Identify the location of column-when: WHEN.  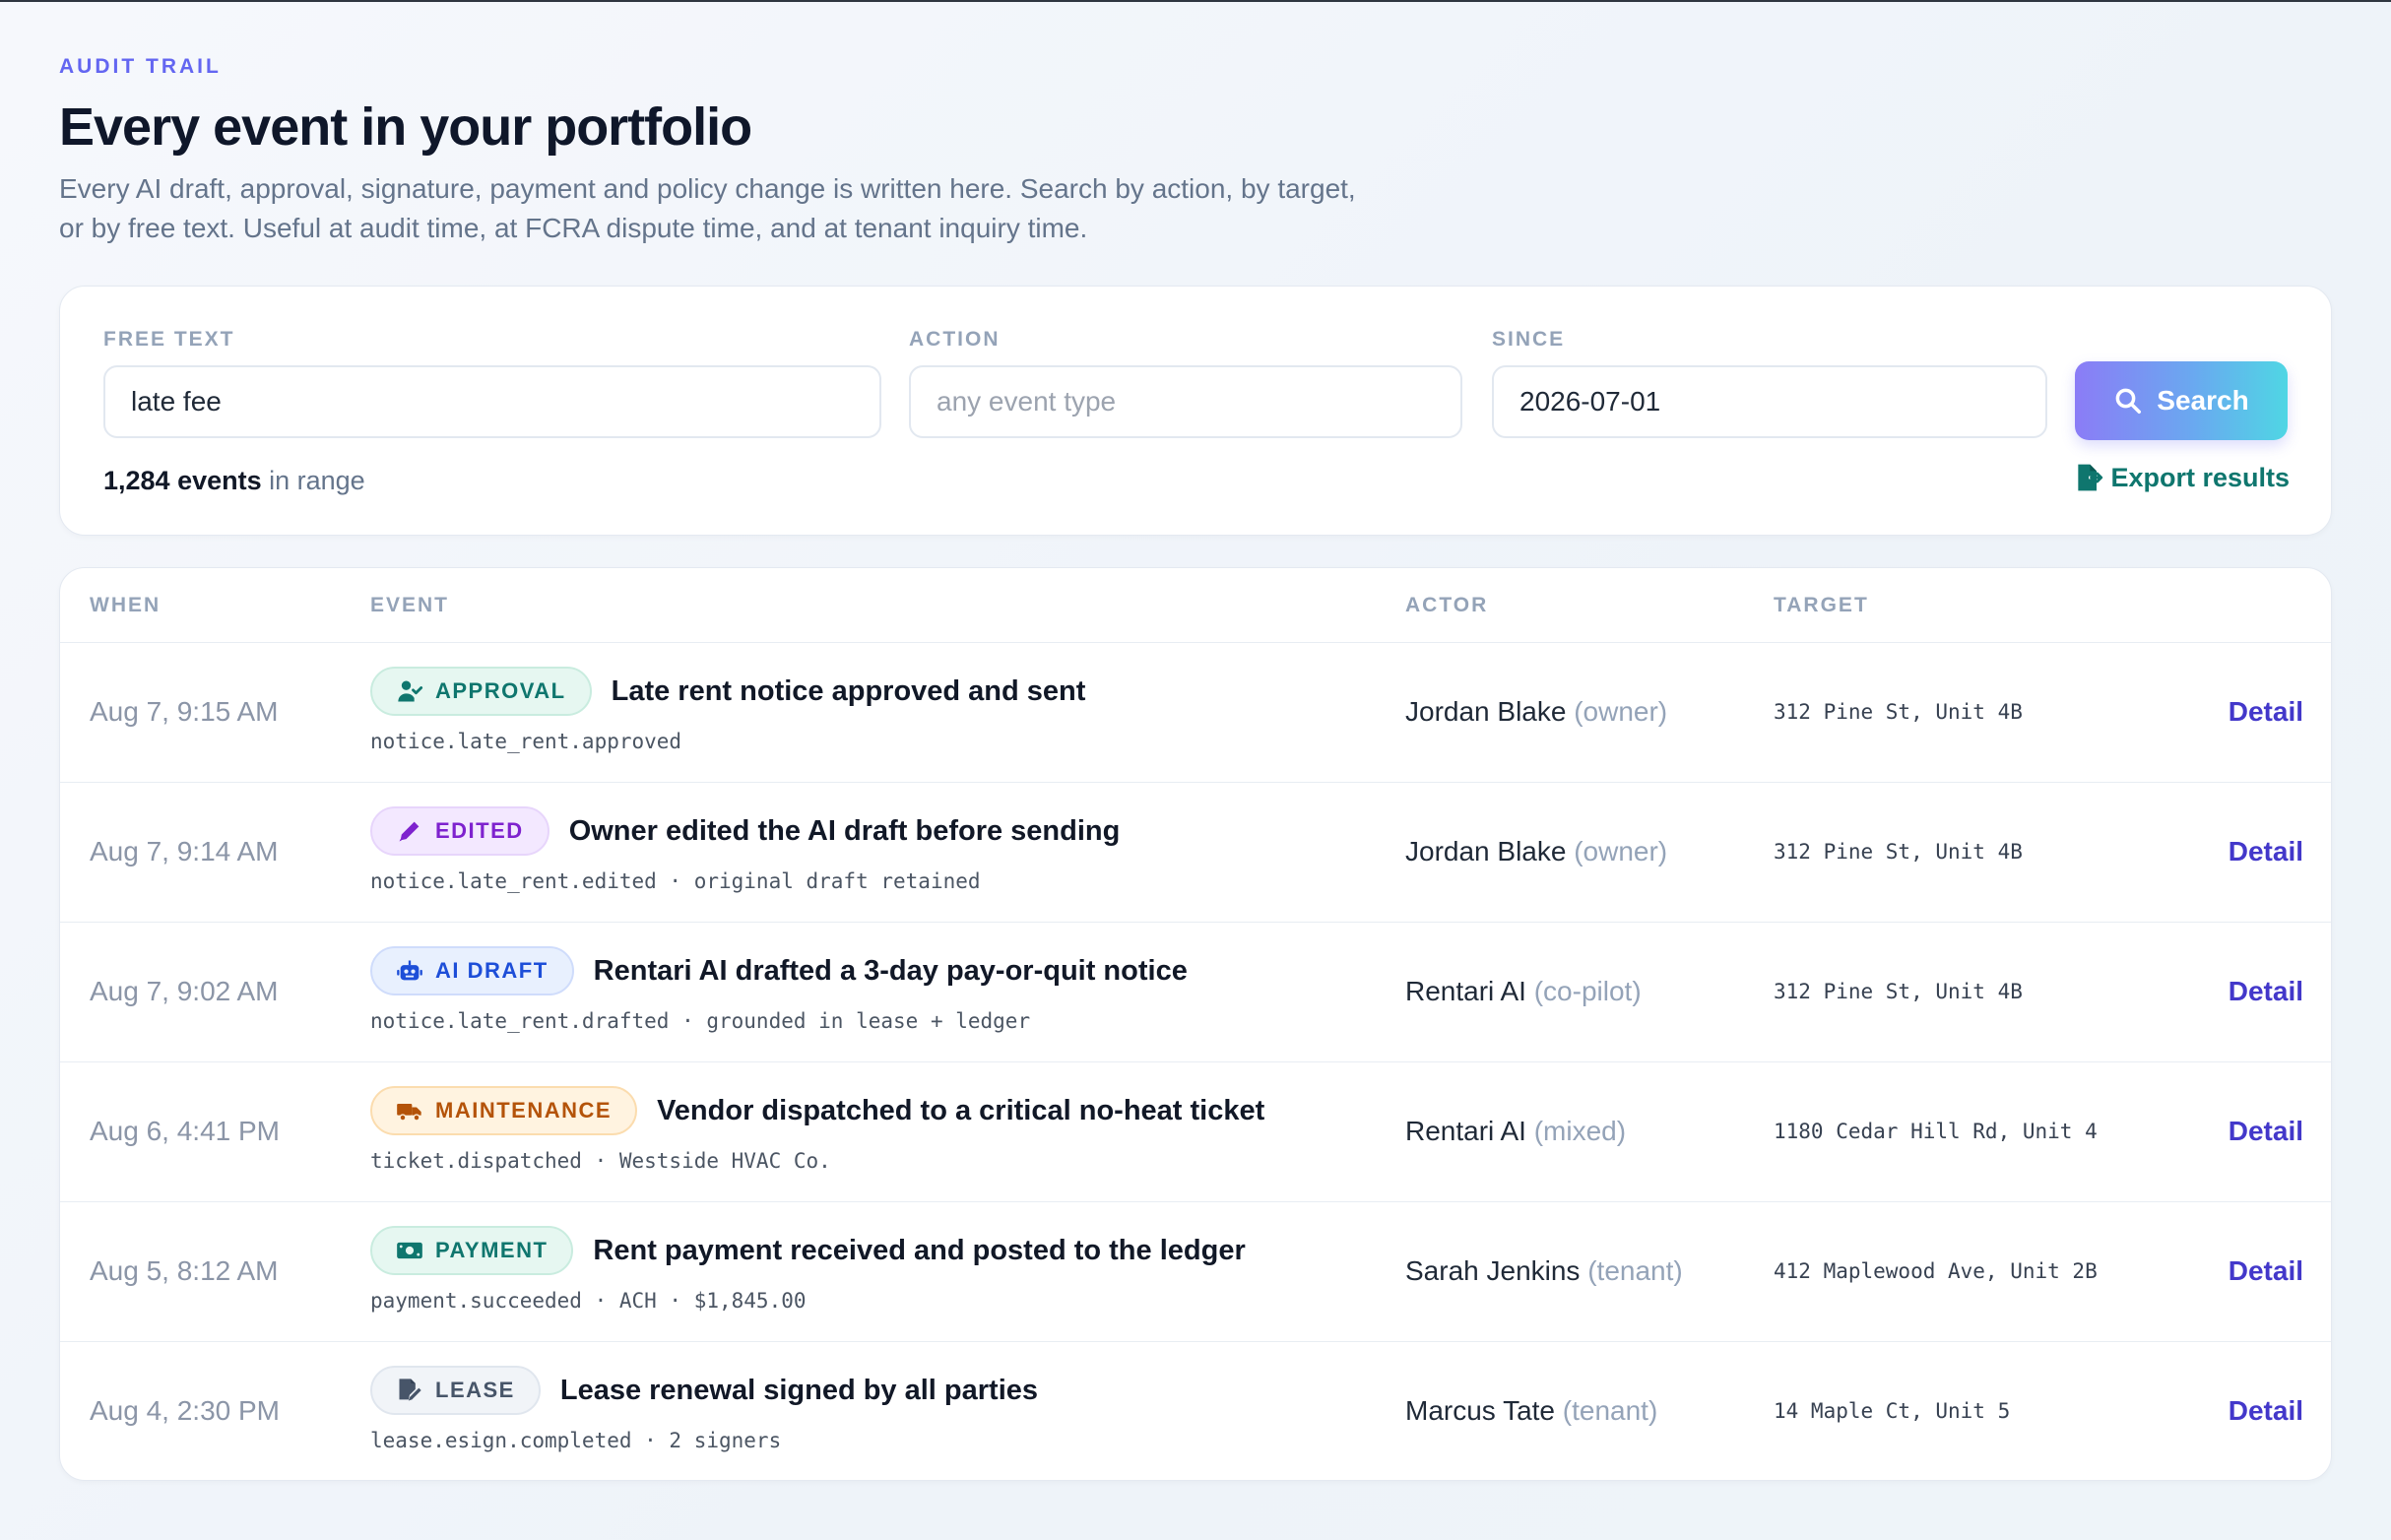
(126, 605).